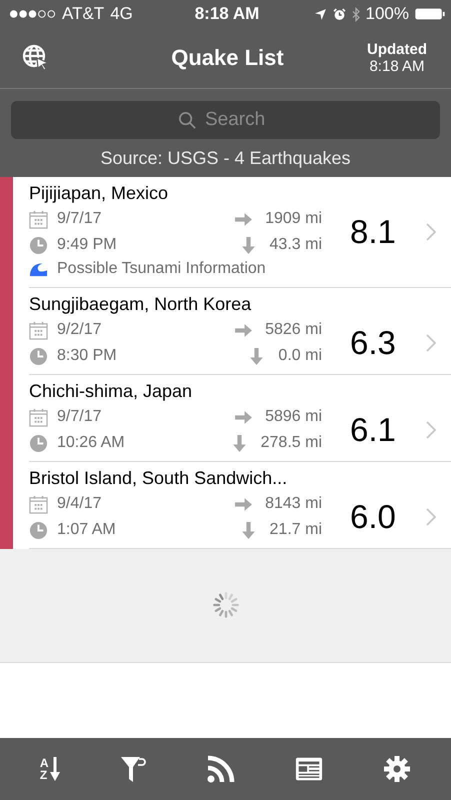  I want to click on date-text: 9/4/17, so click(79, 504).